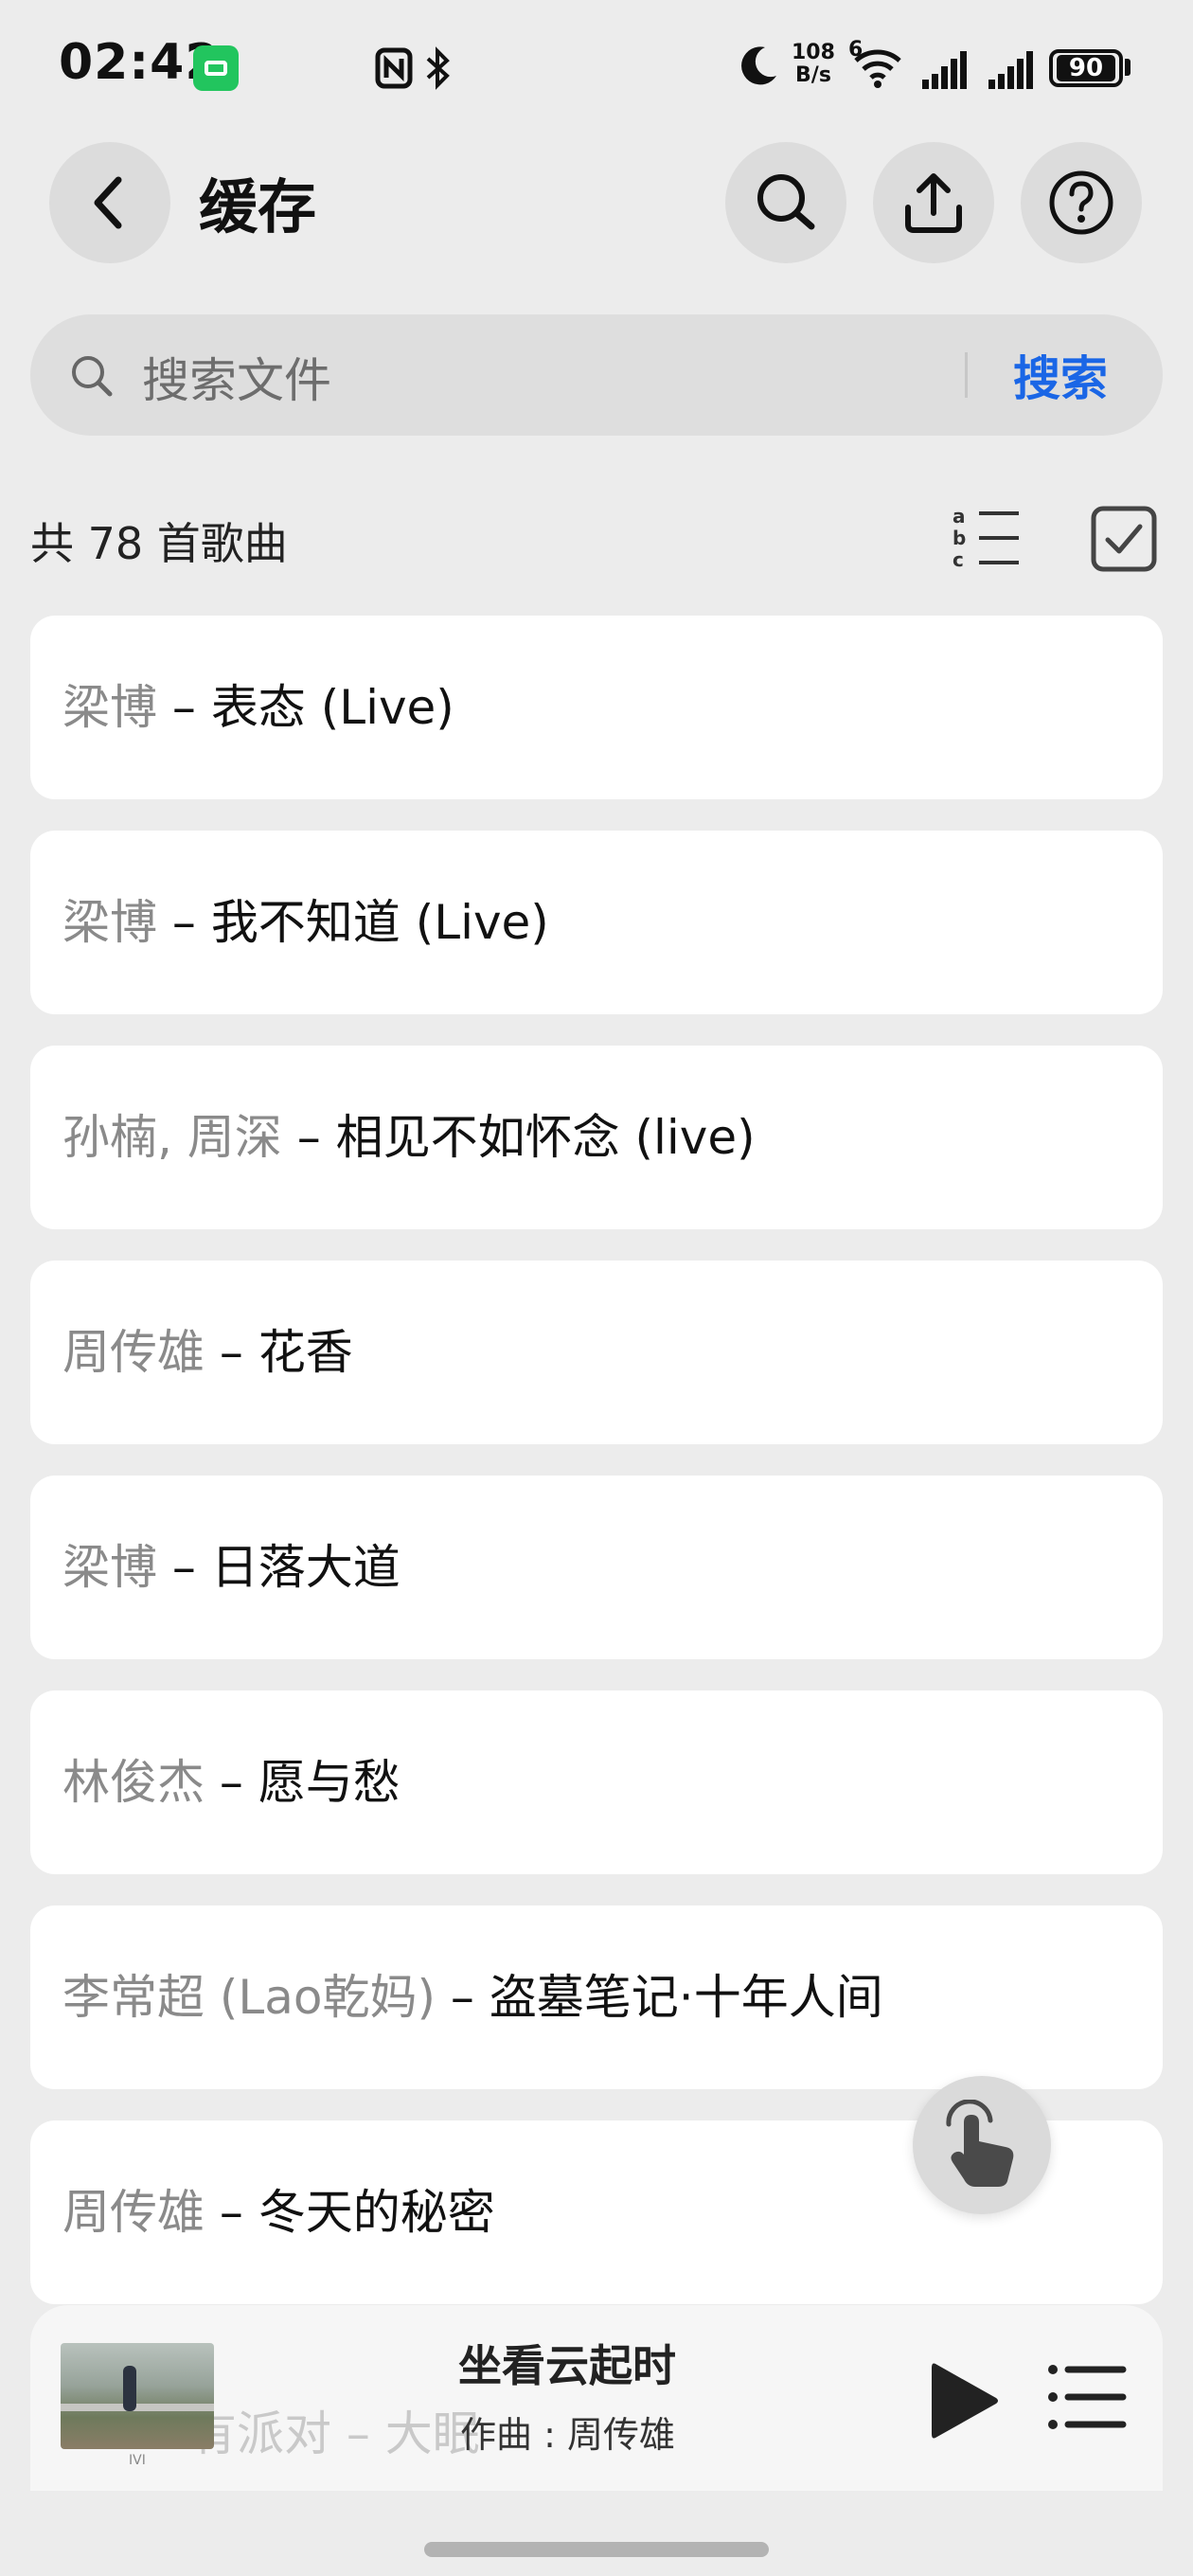  What do you see at coordinates (129, 2388) in the screenshot?
I see `cover-figure` at bounding box center [129, 2388].